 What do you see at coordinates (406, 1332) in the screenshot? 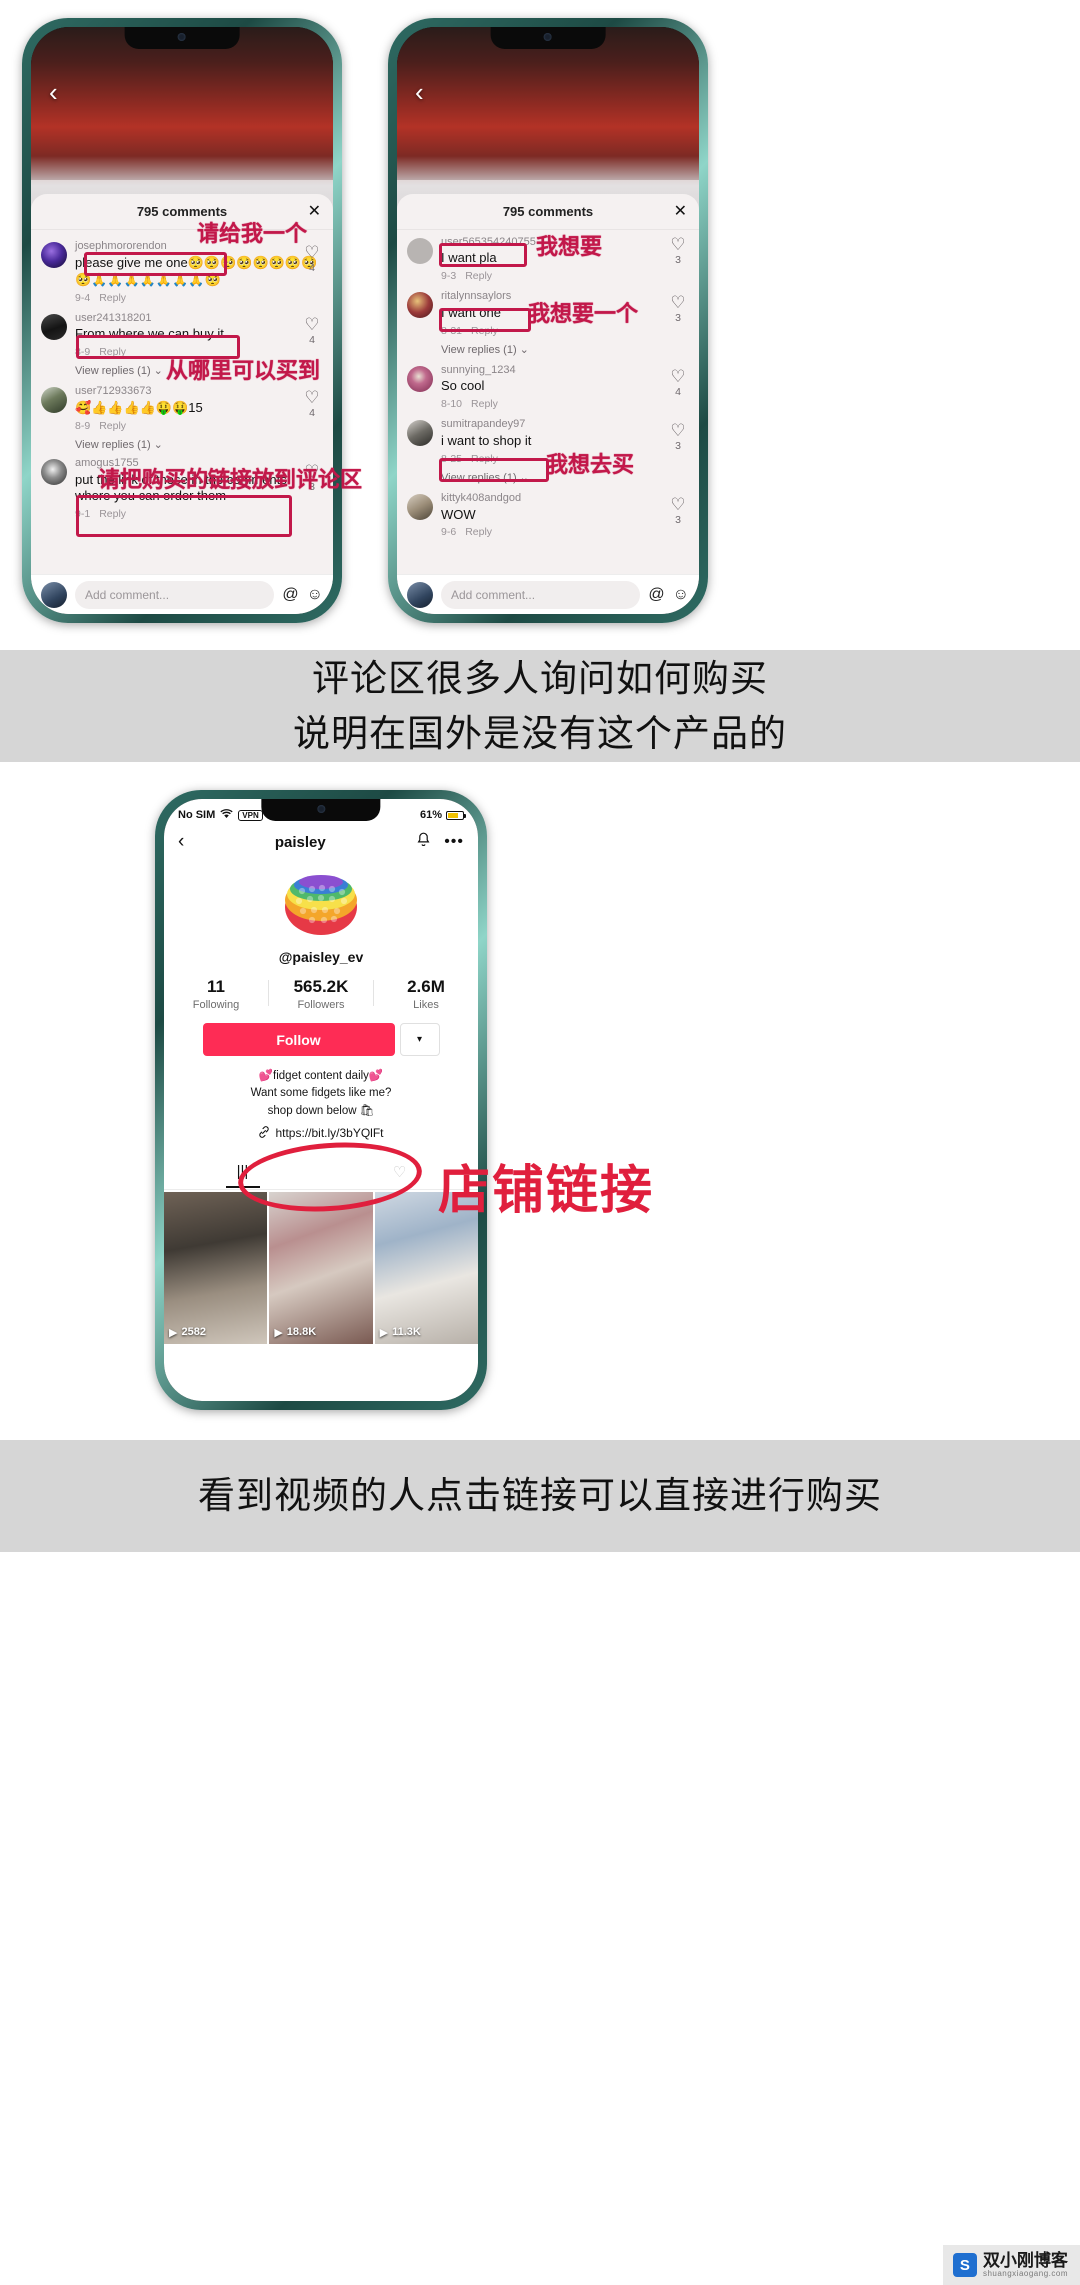
I see `view-count: 11.3K` at bounding box center [406, 1332].